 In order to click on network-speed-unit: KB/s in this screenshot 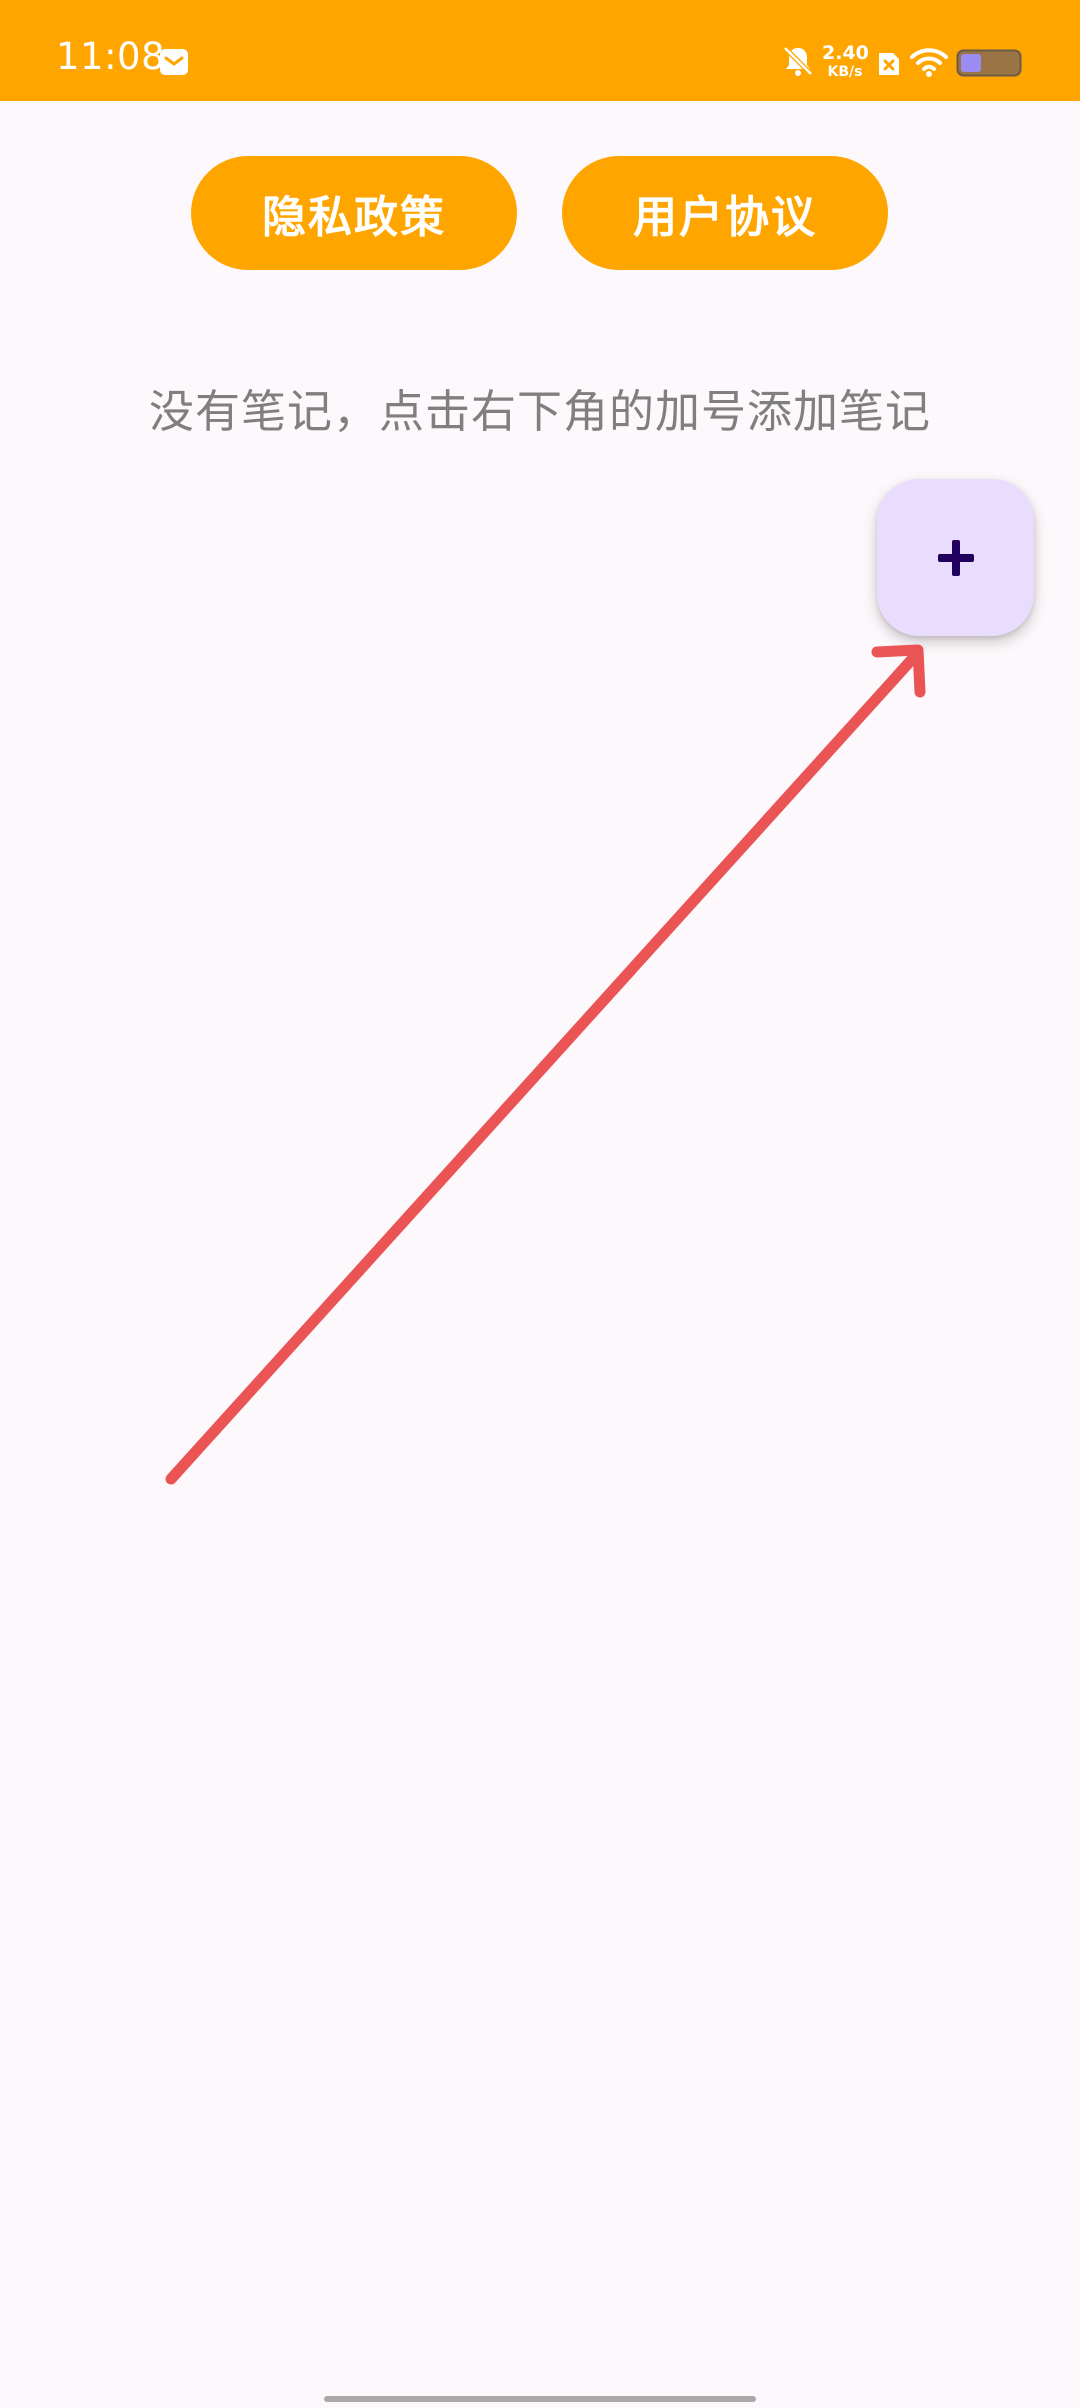, I will do `click(845, 72)`.